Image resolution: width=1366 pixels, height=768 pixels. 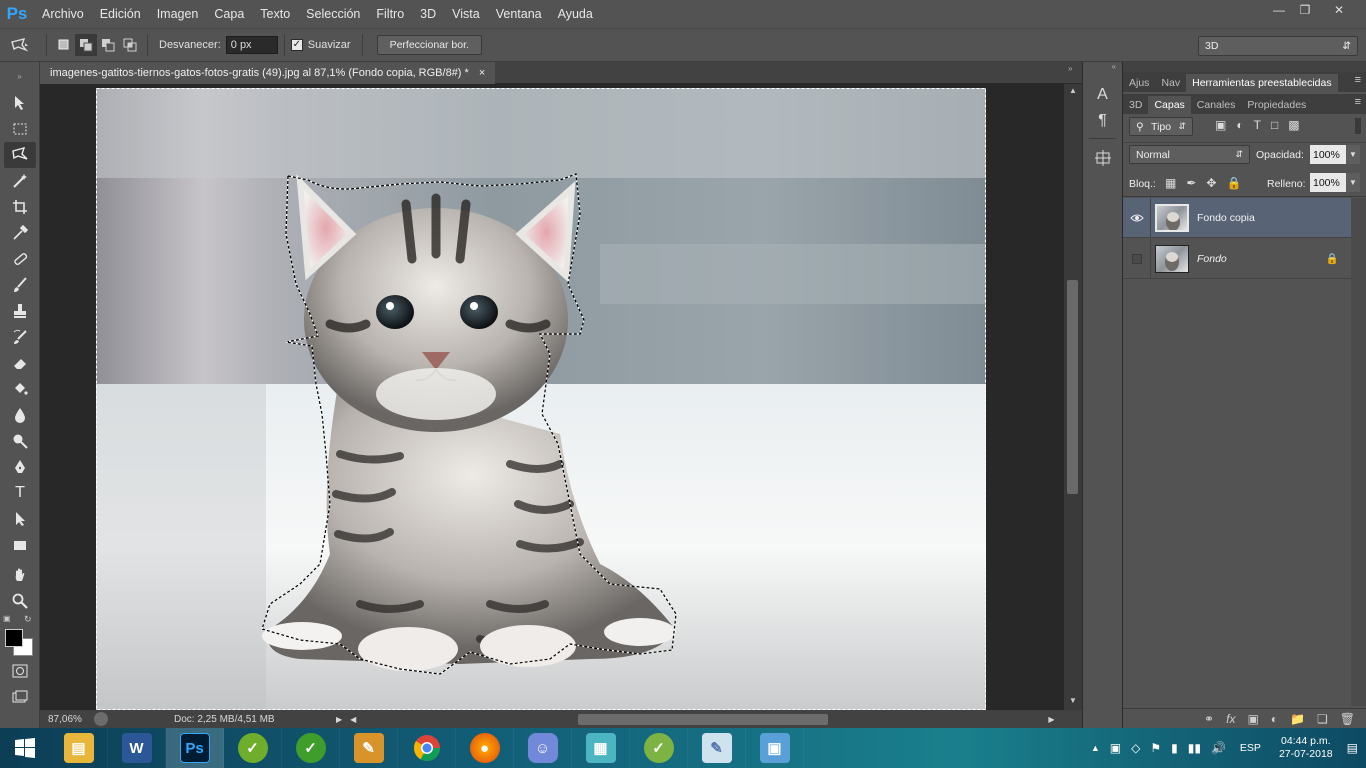 I want to click on taskbar-app-paint: ✎, so click(x=369, y=748).